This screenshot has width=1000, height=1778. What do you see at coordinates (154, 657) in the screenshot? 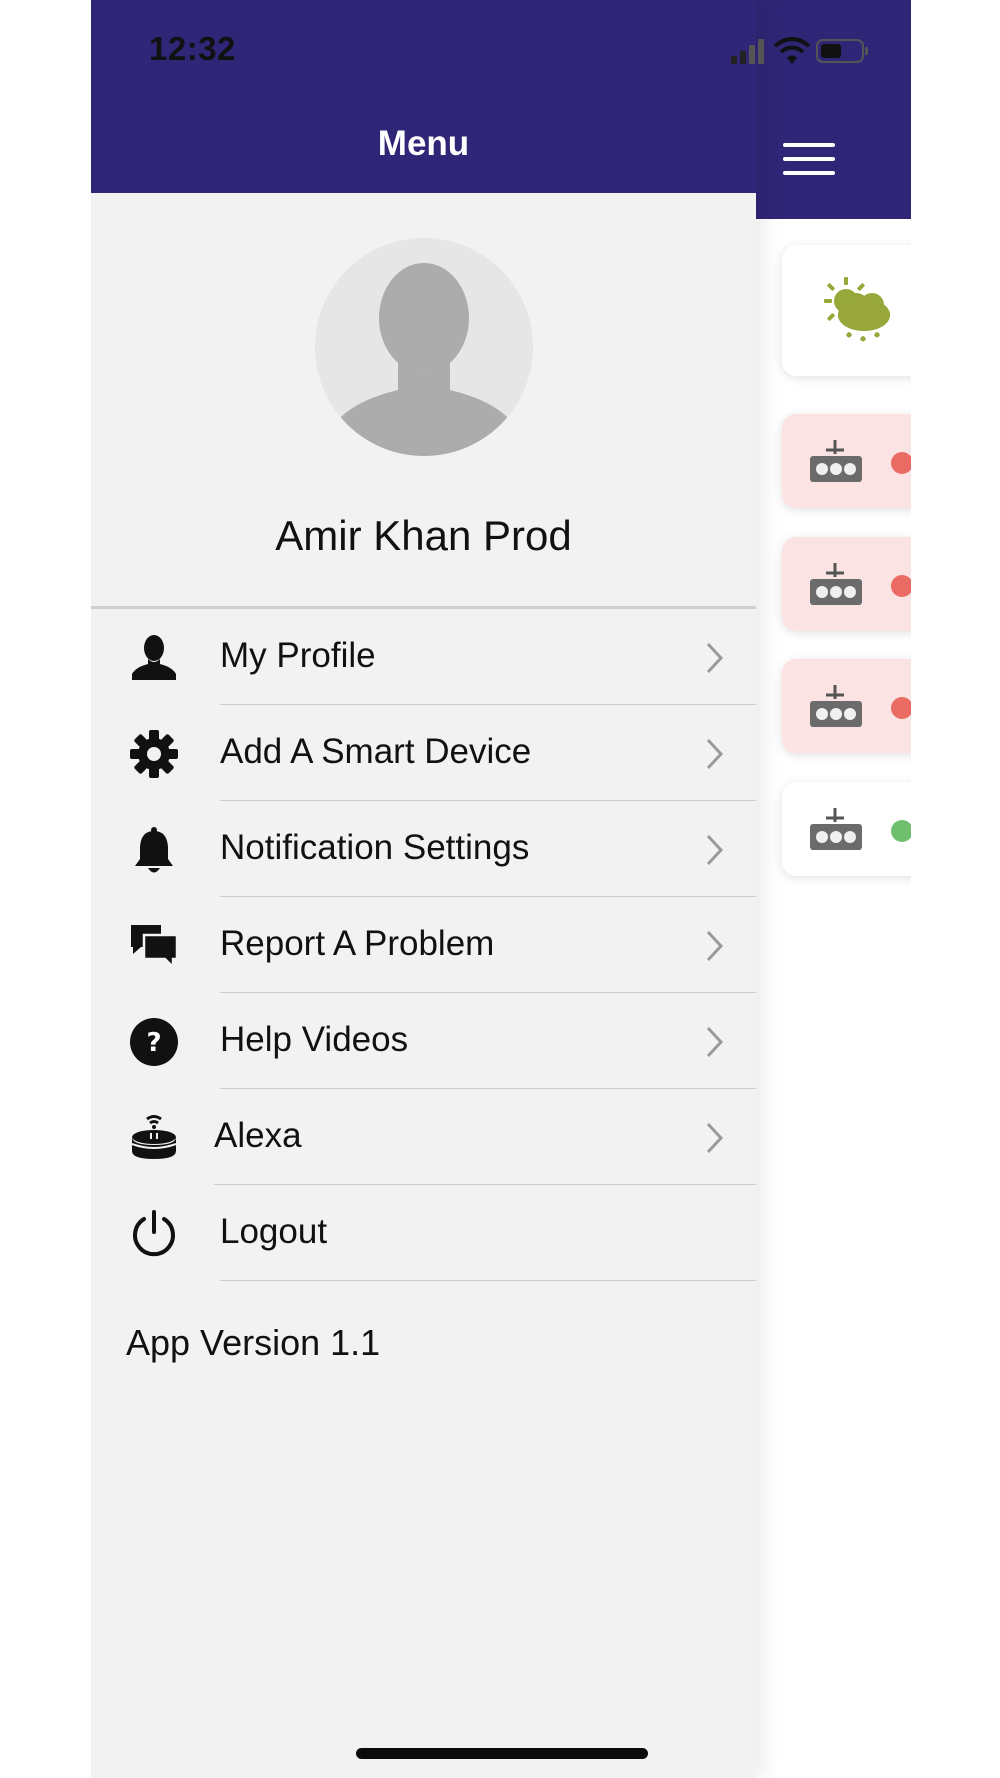
I see `person-icon` at bounding box center [154, 657].